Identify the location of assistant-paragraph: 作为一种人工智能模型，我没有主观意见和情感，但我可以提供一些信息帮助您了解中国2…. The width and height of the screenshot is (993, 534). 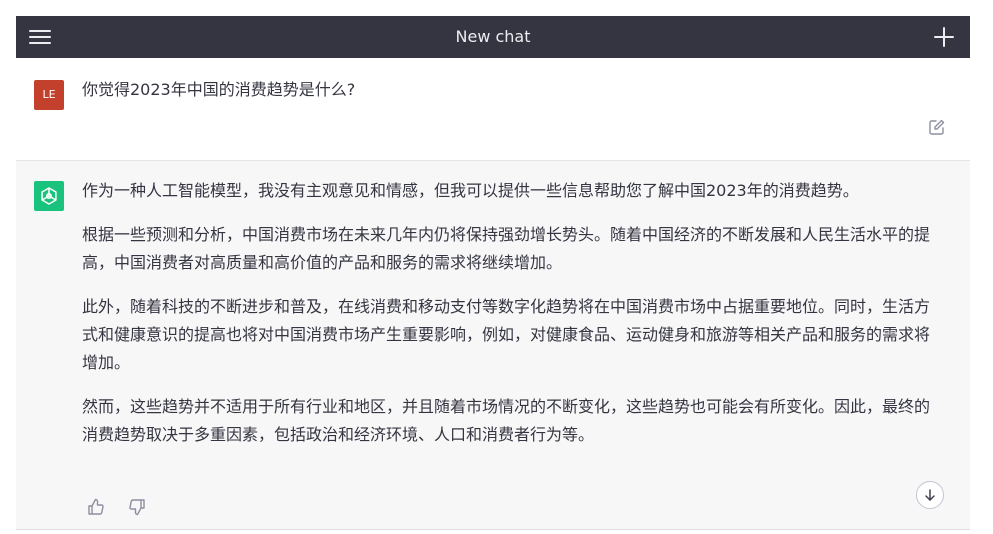
(470, 190).